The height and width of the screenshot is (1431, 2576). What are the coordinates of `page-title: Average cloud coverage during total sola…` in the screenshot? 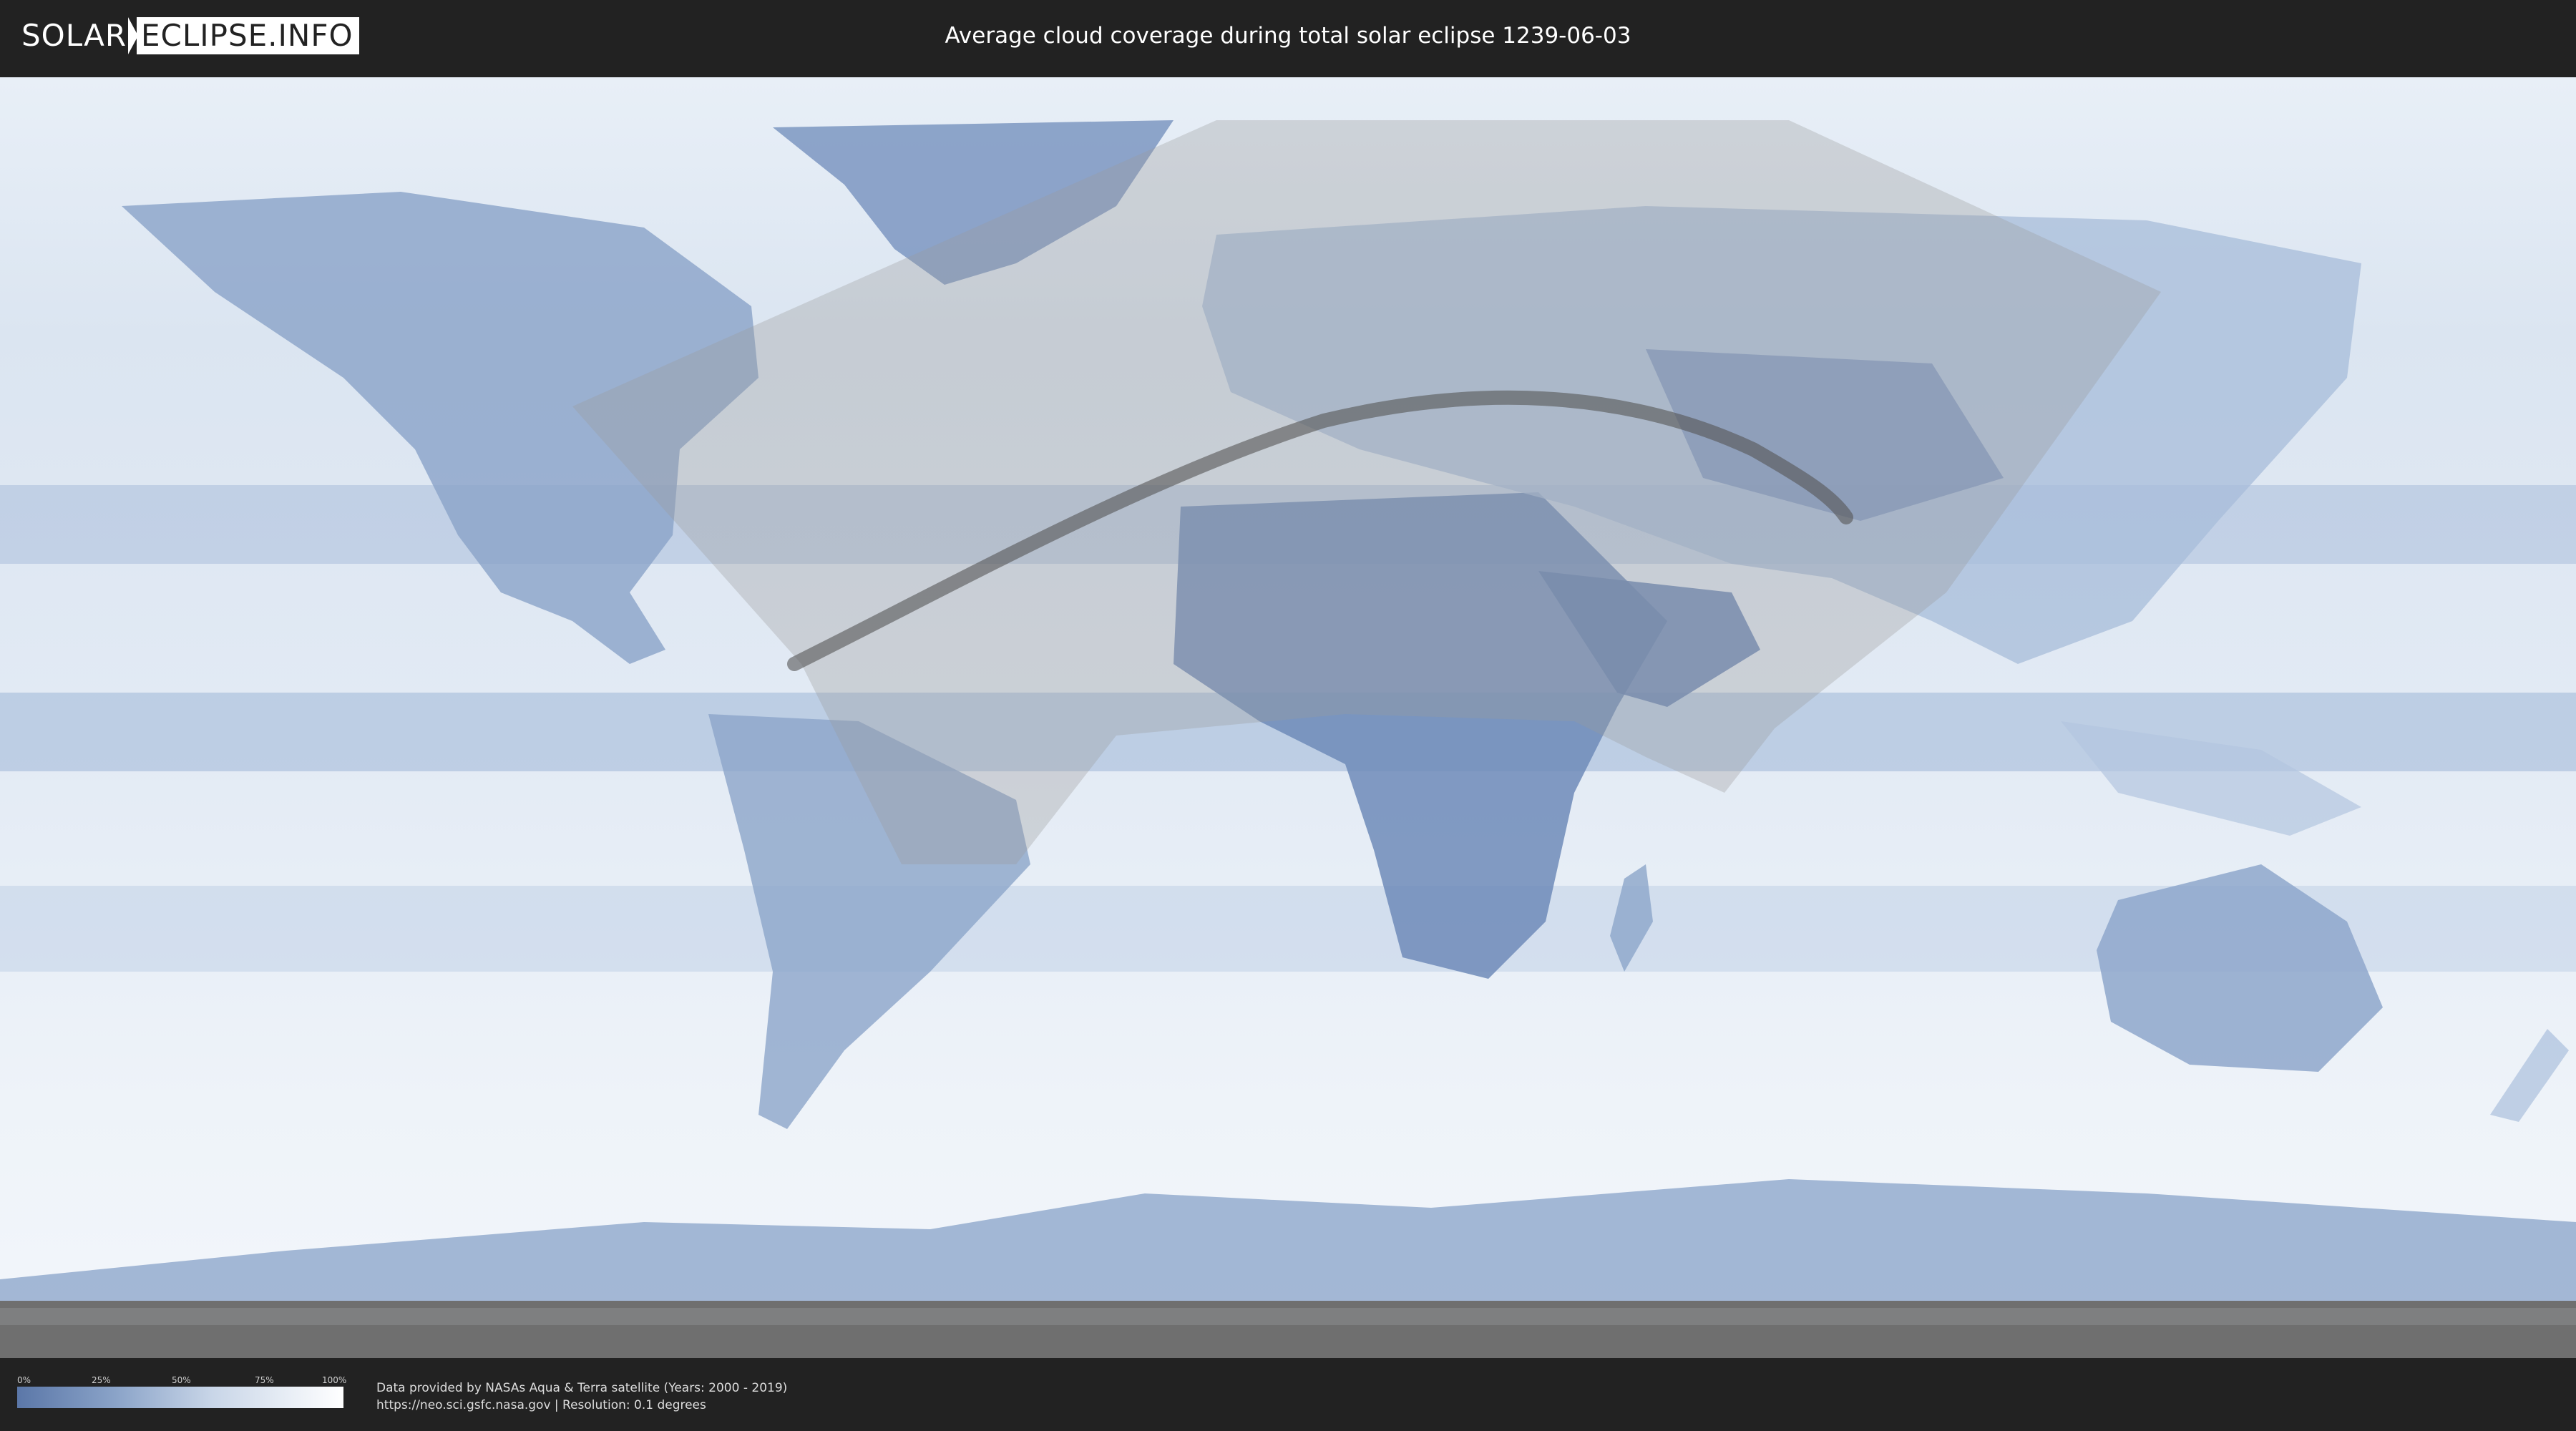 It's located at (1288, 36).